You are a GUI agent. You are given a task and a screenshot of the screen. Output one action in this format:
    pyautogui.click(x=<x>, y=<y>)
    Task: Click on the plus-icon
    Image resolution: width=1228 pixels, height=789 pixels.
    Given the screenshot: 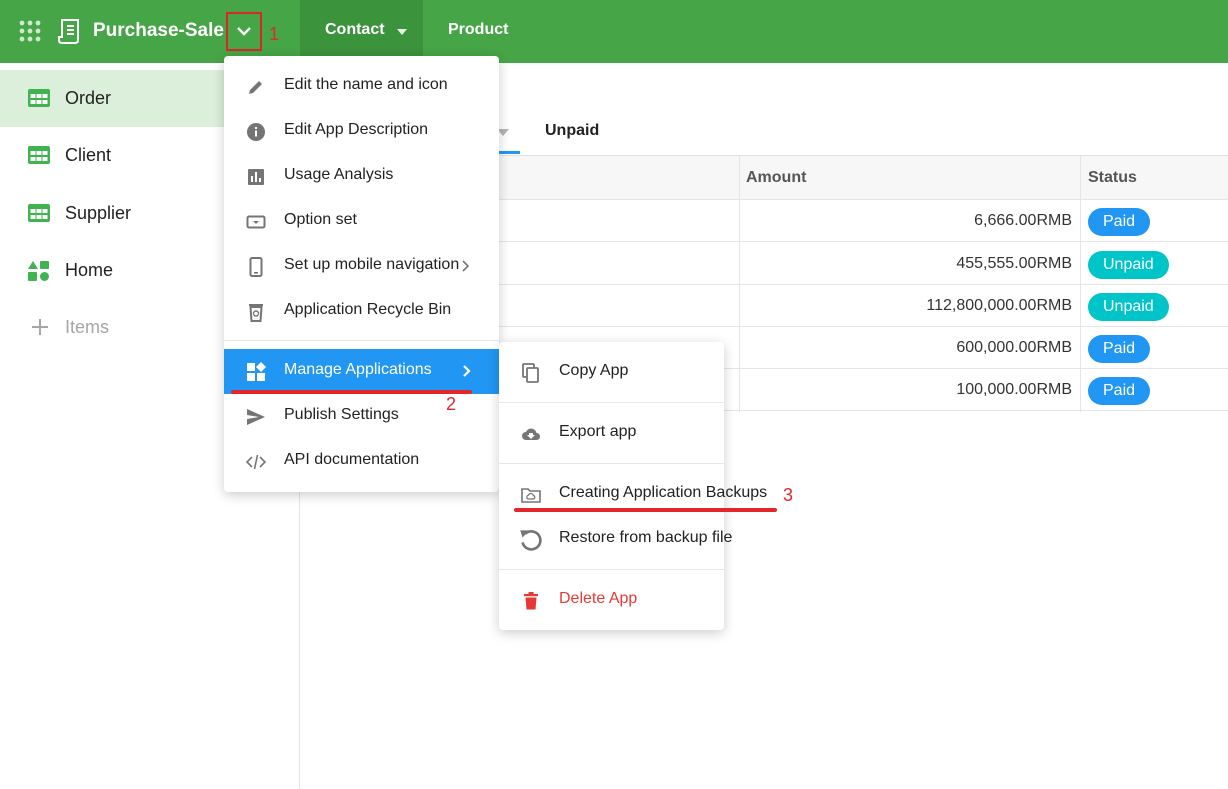 What is the action you would take?
    pyautogui.click(x=40, y=327)
    